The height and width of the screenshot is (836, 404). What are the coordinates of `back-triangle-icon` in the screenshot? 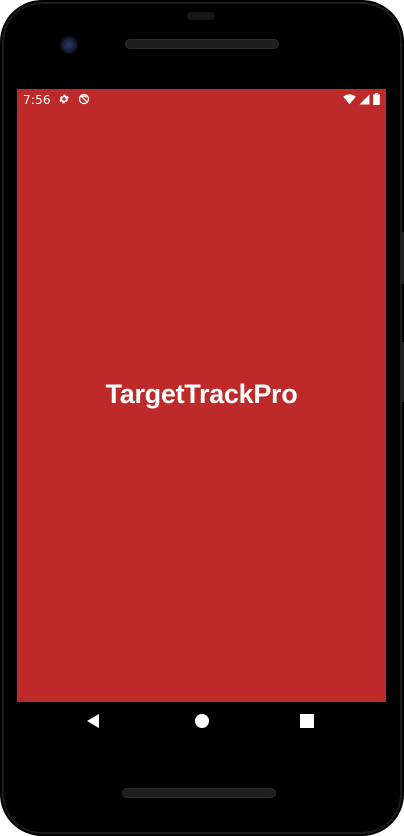 It's located at (93, 723).